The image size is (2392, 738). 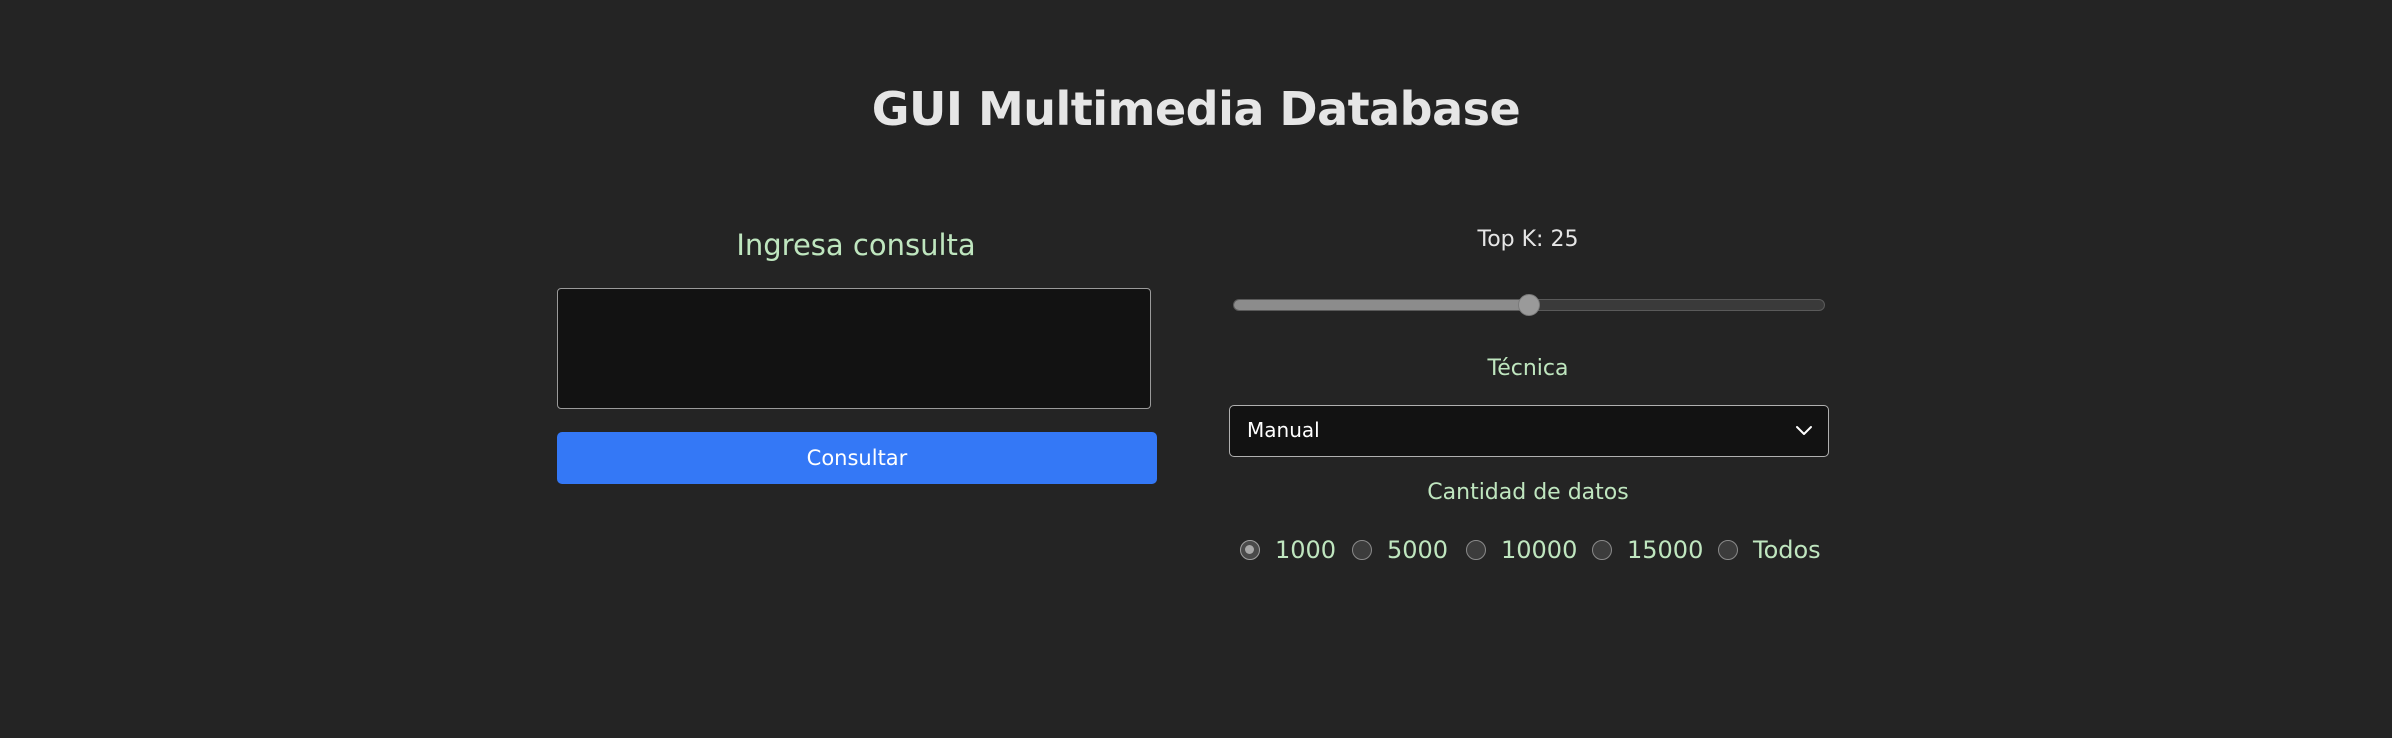 I want to click on radio-label: 1000, so click(x=1306, y=550).